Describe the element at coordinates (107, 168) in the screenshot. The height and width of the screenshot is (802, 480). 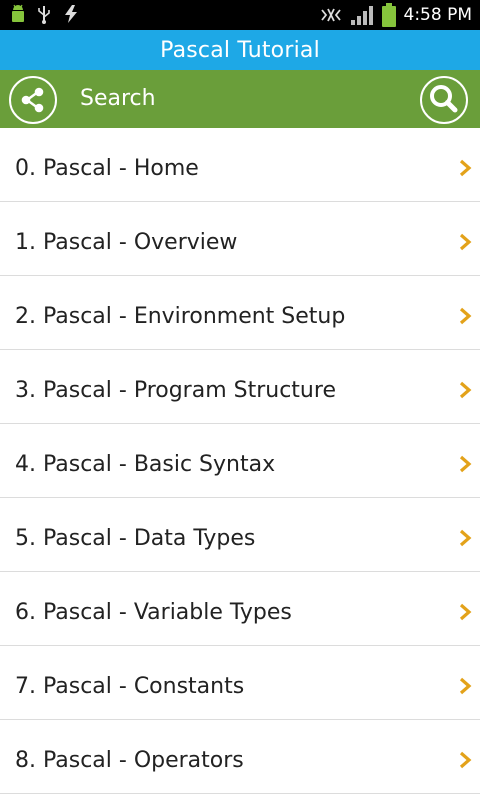
I see `list-item-label: 0. Pascal - Home` at that location.